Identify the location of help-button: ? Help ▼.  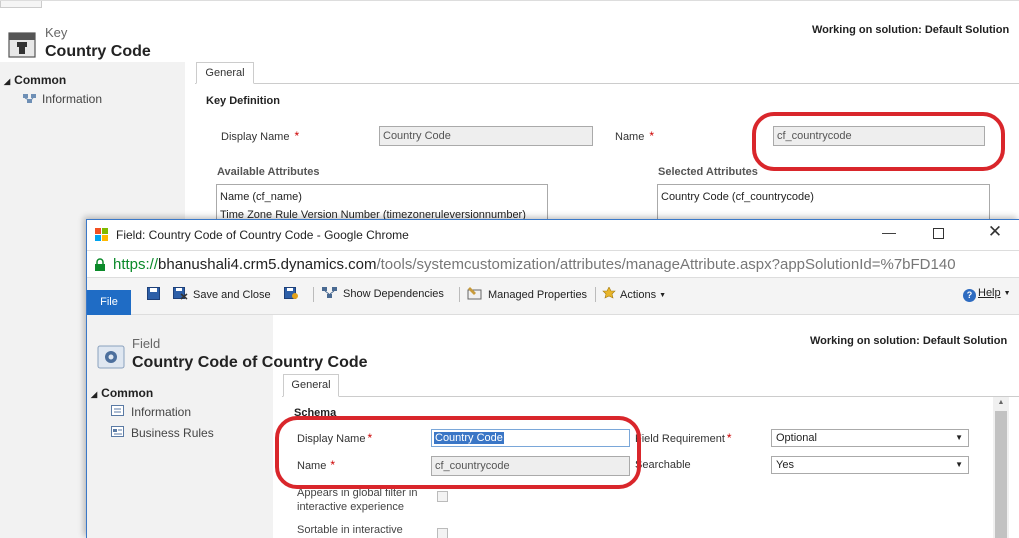
(987, 294).